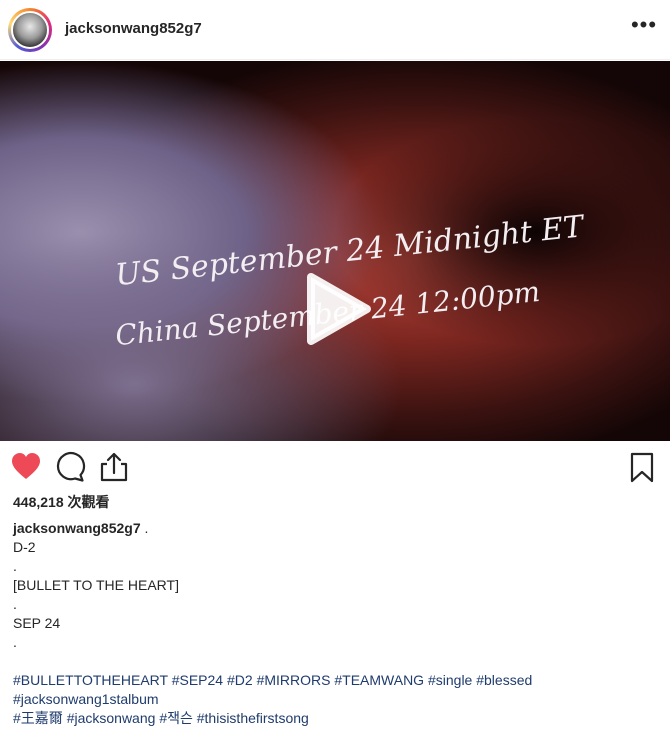 The height and width of the screenshot is (732, 670). Describe the element at coordinates (644, 27) in the screenshot. I see `more-options-icon: •••` at that location.